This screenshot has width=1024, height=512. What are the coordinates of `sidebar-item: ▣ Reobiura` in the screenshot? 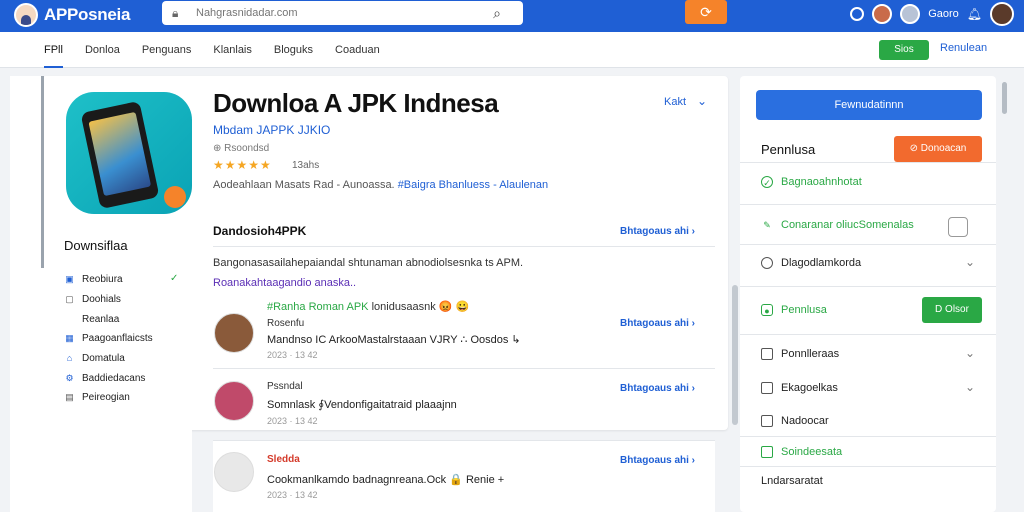 It's located at (93, 279).